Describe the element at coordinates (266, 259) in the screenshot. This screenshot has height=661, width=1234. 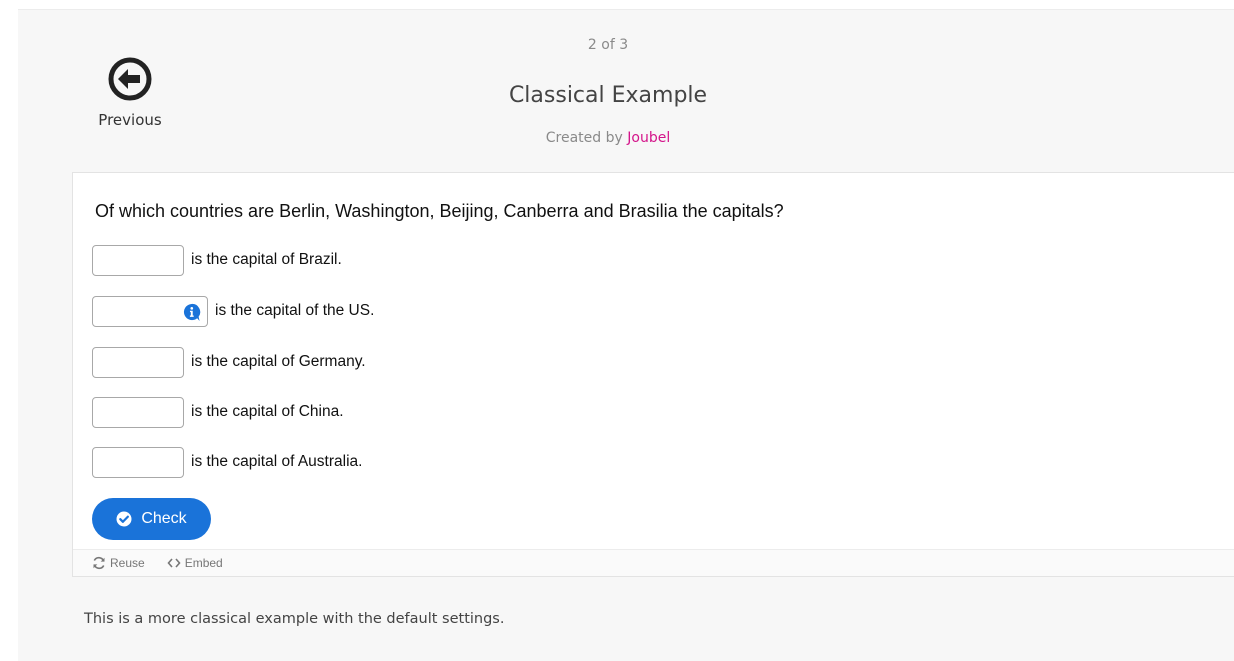
I see `blank-text: is the capital of Brazil.` at that location.